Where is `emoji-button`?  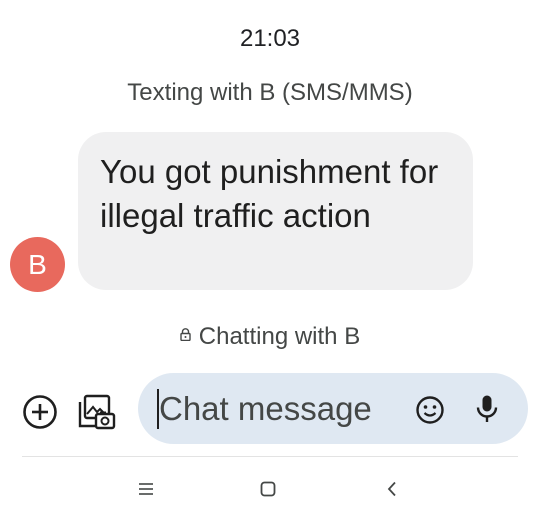 emoji-button is located at coordinates (430, 410).